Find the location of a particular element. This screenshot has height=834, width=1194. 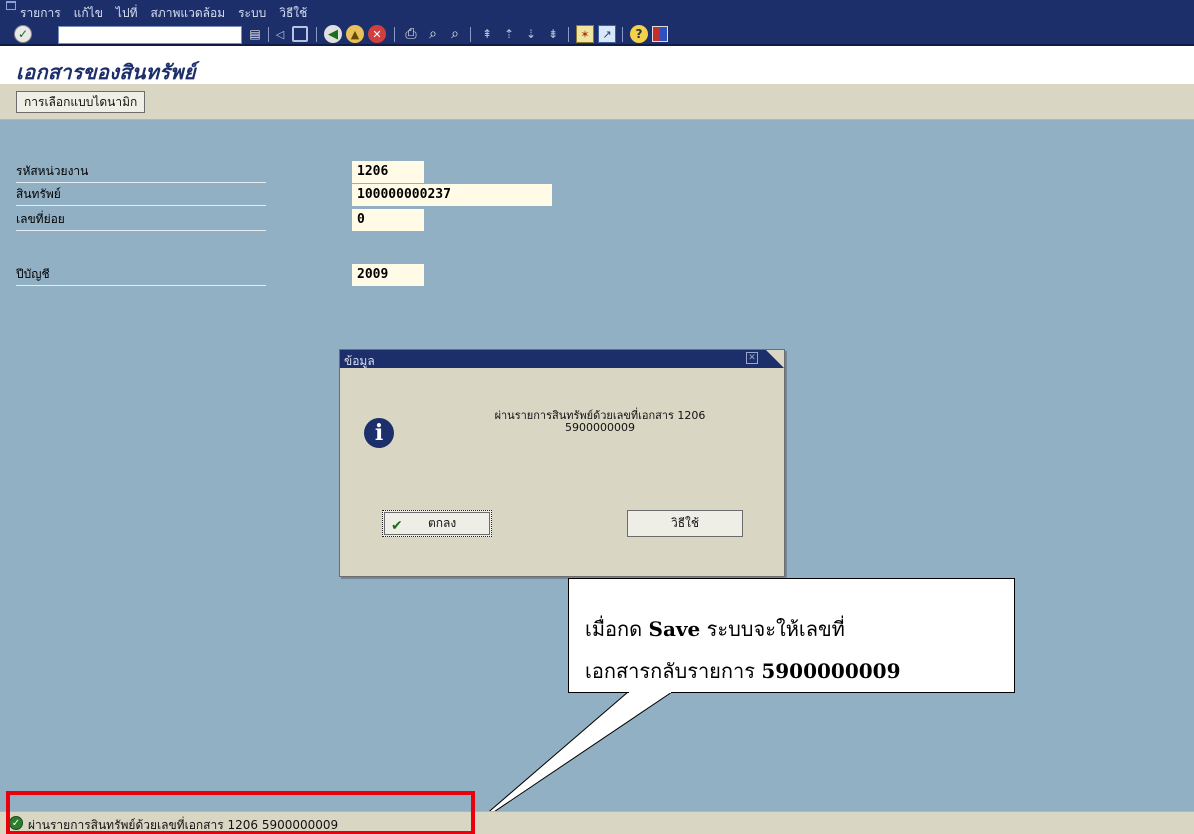

asset-label: สินทรัพย์ is located at coordinates (141, 195).